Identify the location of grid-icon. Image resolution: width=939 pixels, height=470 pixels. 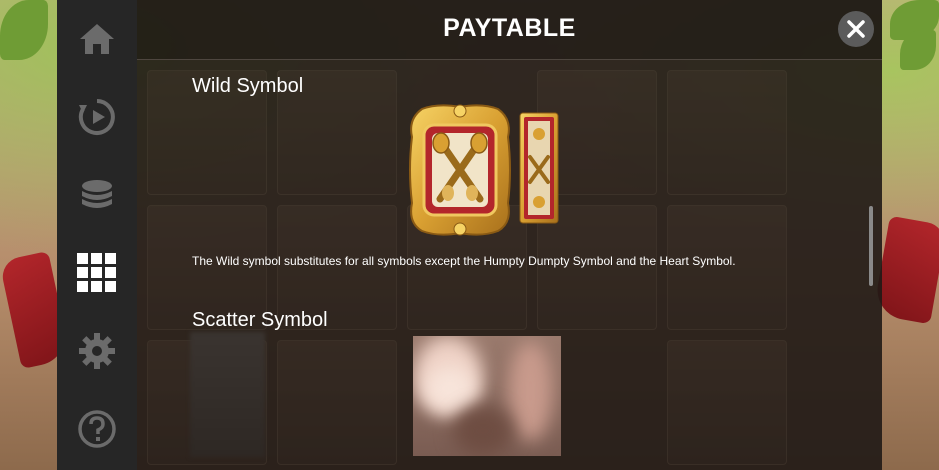
(96, 272).